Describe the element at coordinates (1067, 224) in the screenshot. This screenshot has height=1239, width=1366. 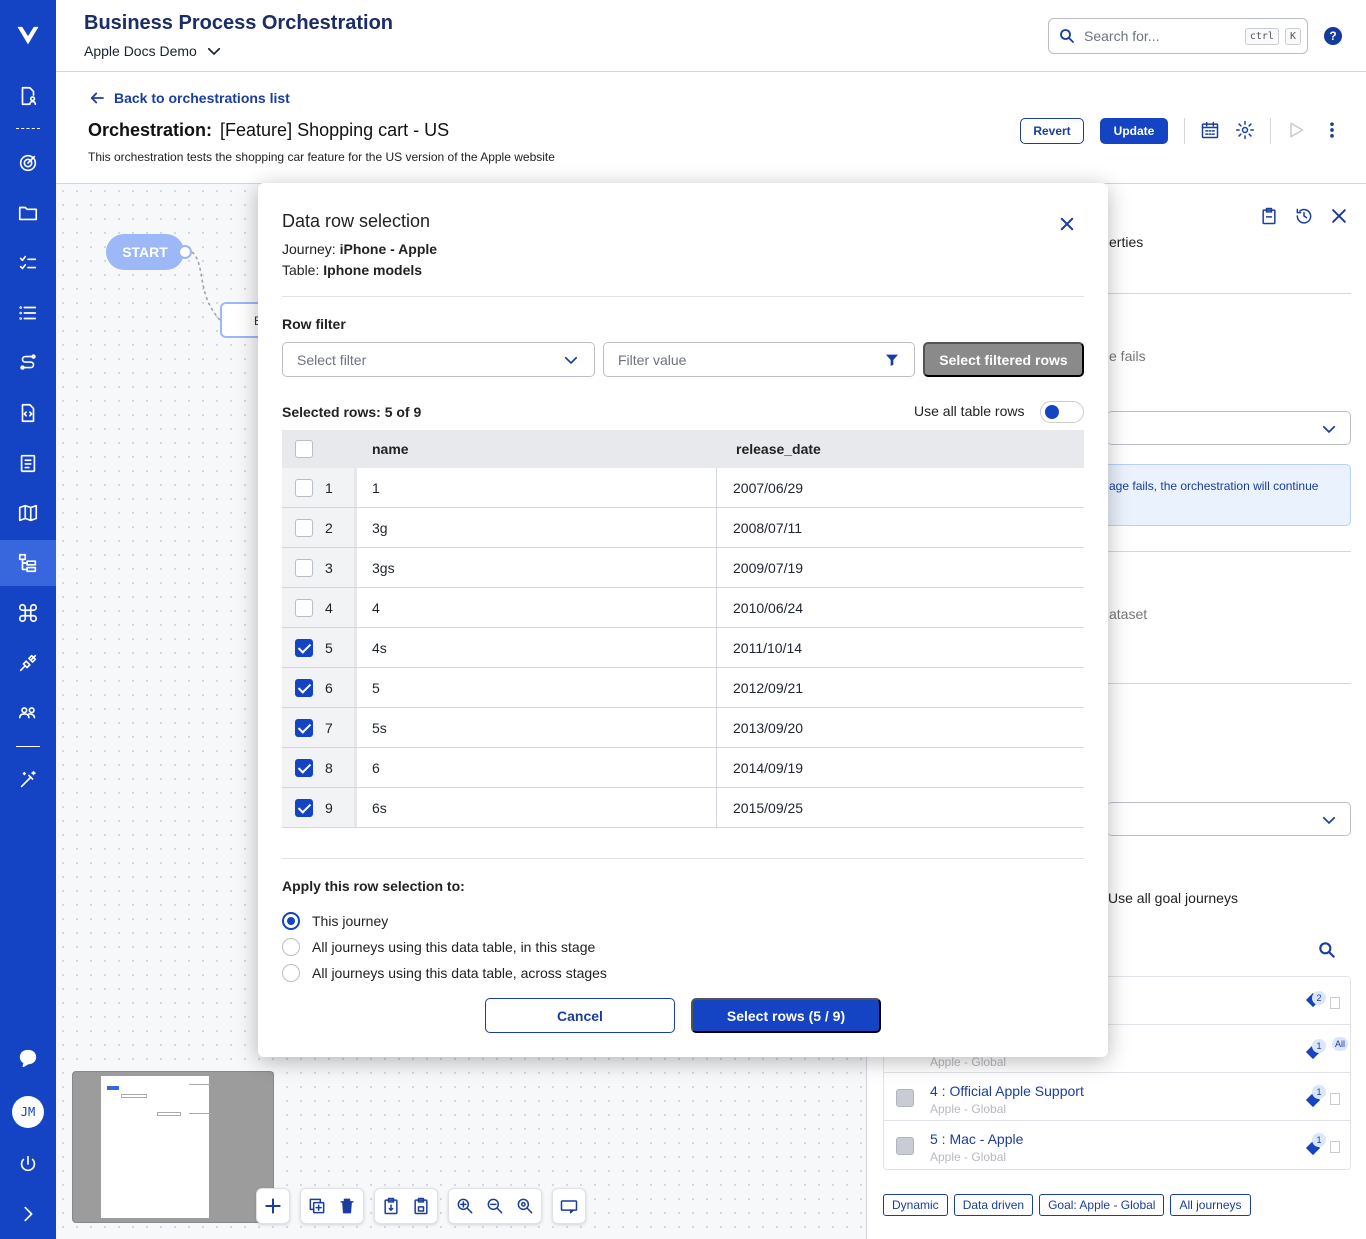
I see `close-icon` at that location.